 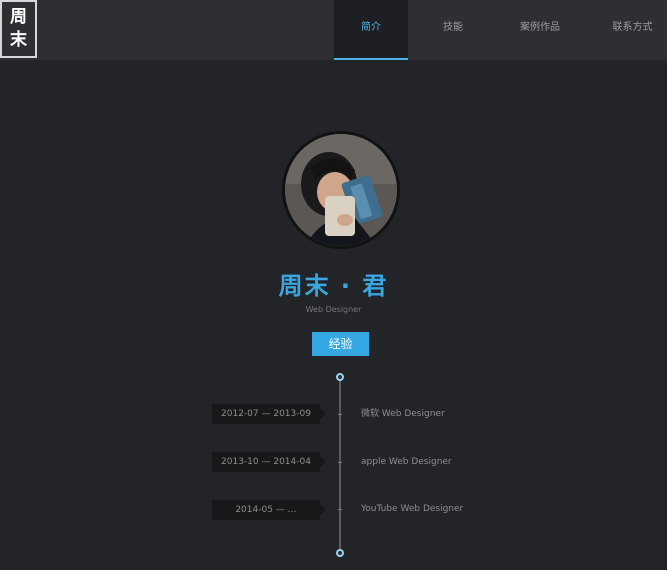 What do you see at coordinates (628, 30) in the screenshot?
I see `nav-contact: 联系方式` at bounding box center [628, 30].